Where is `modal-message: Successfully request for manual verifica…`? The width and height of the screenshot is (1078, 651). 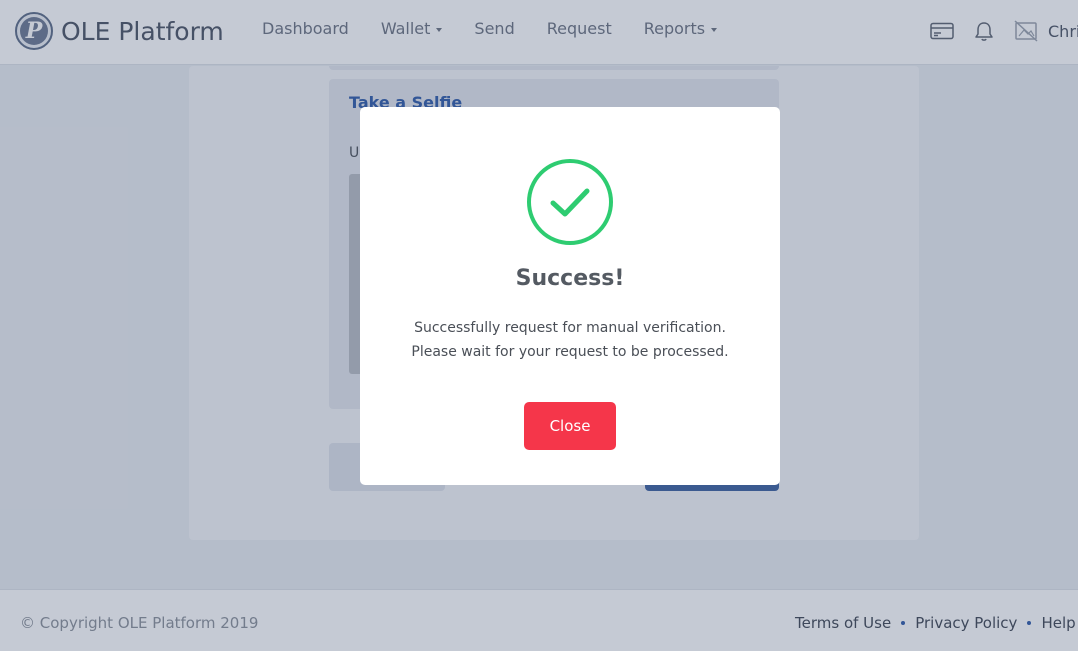 modal-message: Successfully request for manual verifica… is located at coordinates (570, 340).